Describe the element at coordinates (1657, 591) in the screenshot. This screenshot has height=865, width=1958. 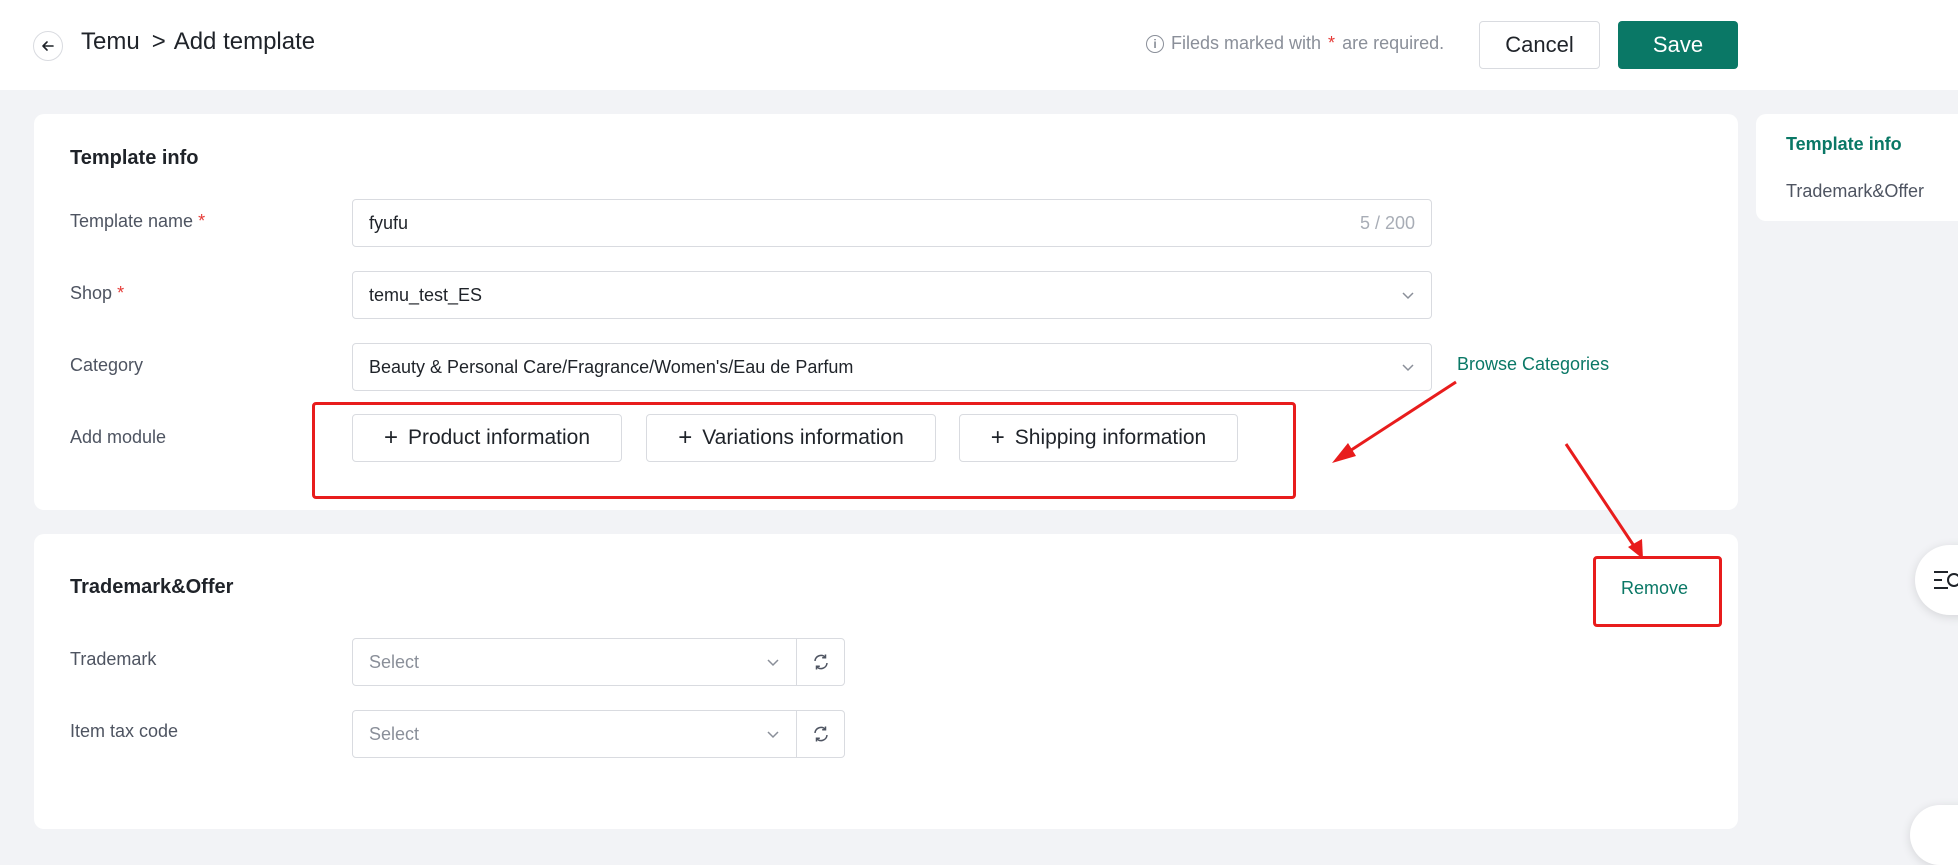
I see `annotation-box-remove` at that location.